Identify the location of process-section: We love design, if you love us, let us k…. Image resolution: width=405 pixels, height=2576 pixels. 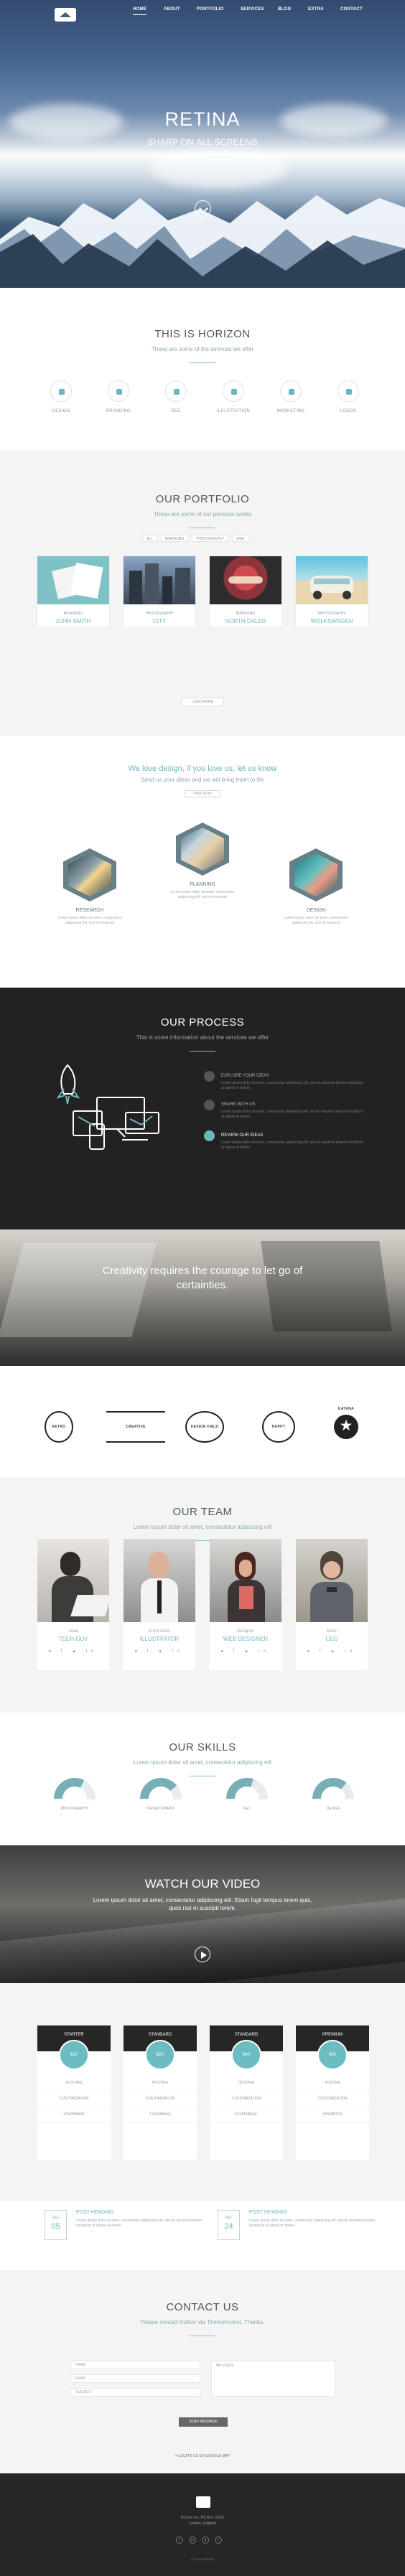
(202, 862).